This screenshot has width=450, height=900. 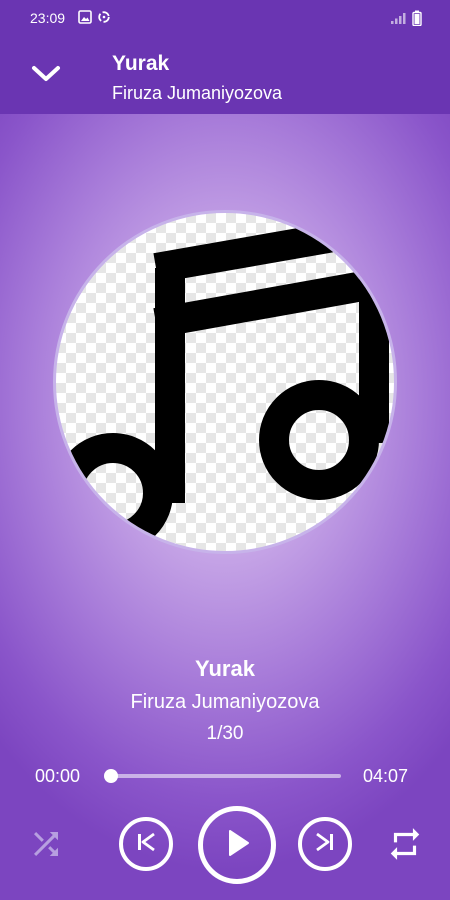 What do you see at coordinates (225, 668) in the screenshot?
I see `track-title: Yurak` at bounding box center [225, 668].